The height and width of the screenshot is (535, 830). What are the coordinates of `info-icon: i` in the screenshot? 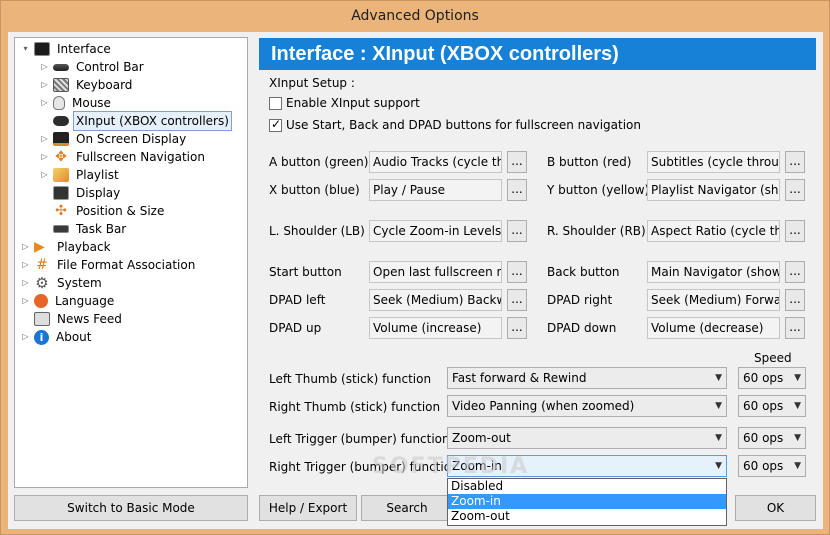 It's located at (41, 337).